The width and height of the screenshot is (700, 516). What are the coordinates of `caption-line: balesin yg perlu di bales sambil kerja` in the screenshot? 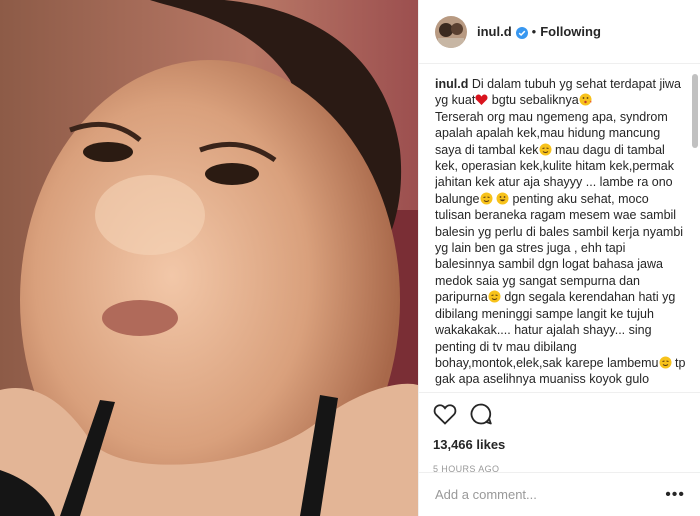 It's located at (537, 231).